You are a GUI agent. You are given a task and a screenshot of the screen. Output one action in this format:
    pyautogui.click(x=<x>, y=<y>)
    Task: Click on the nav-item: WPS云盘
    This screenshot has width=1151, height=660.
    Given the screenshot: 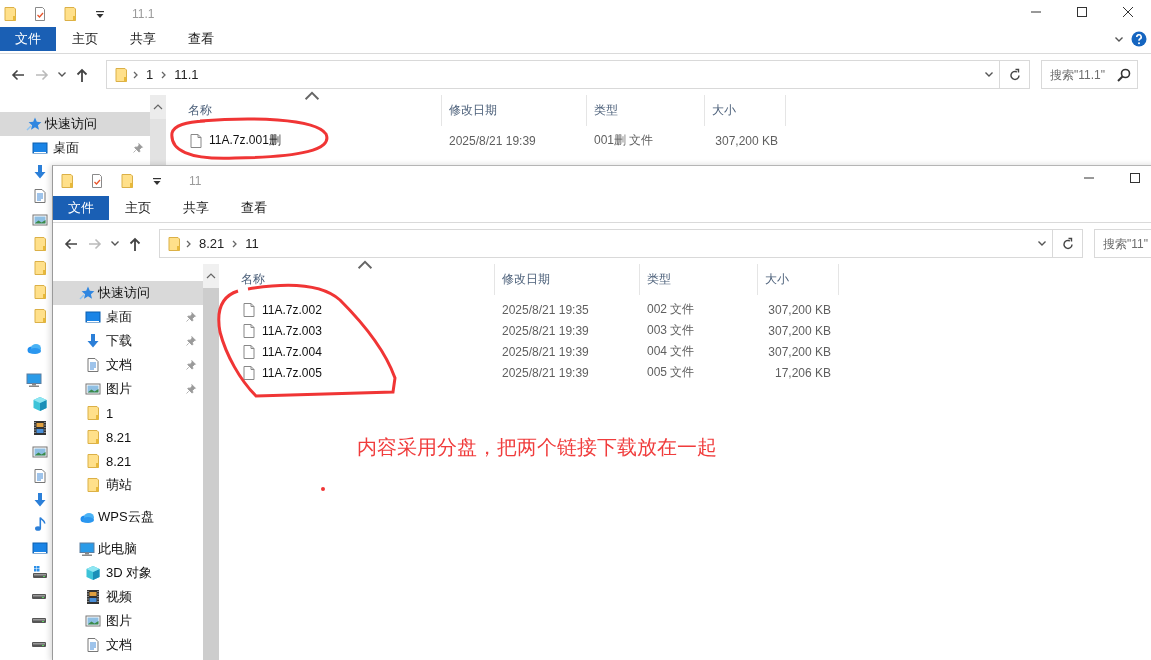 What is the action you would take?
    pyautogui.click(x=128, y=517)
    